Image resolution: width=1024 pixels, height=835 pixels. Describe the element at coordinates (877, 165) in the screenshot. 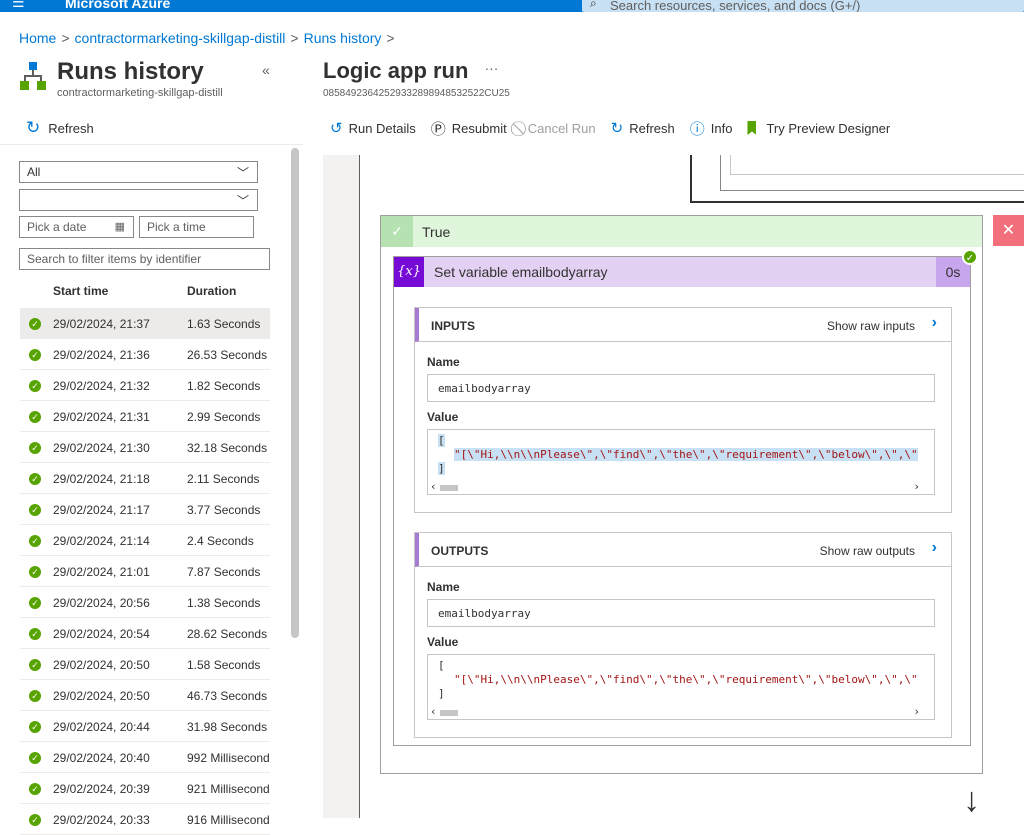

I see `upstream-action-frame-inner2` at that location.